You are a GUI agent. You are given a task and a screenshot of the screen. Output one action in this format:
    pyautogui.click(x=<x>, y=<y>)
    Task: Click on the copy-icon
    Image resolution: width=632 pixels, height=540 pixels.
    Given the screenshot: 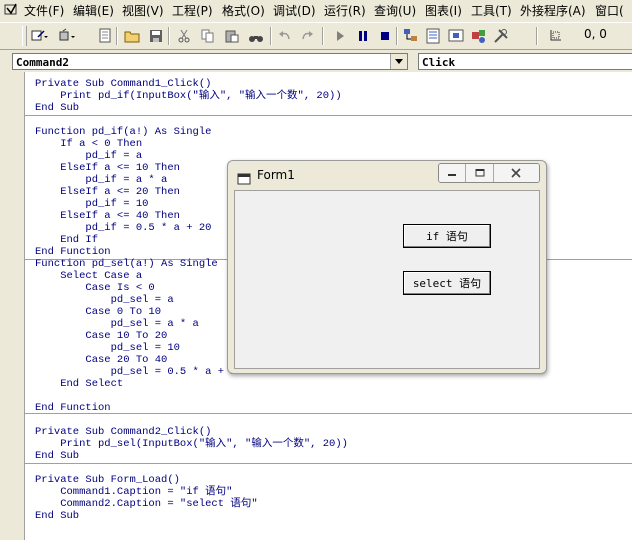 What is the action you would take?
    pyautogui.click(x=208, y=36)
    